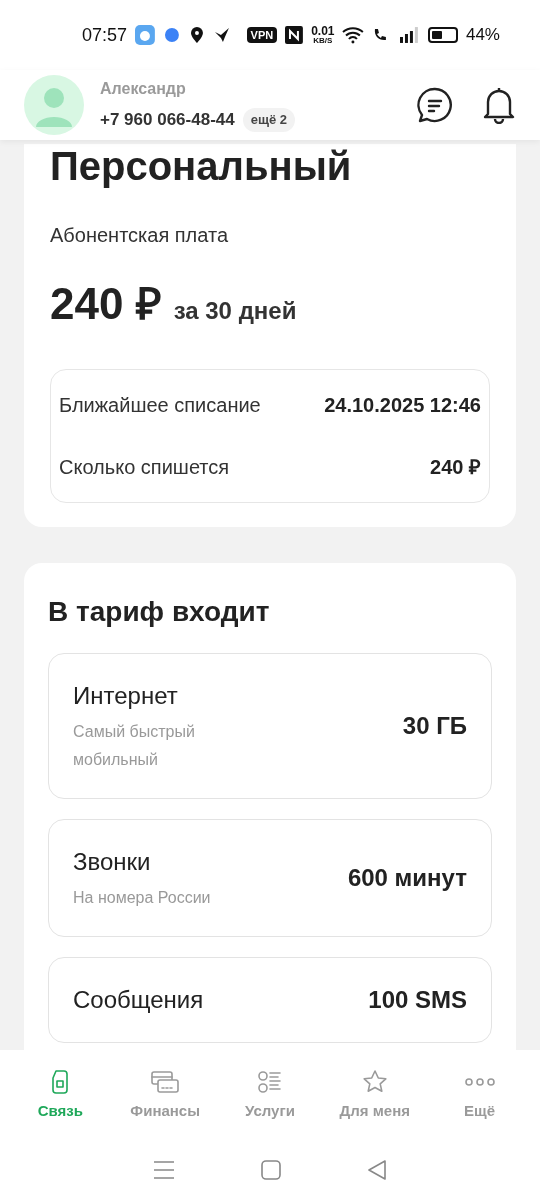 The image size is (540, 1200). What do you see at coordinates (443, 35) in the screenshot?
I see `battery-icon` at bounding box center [443, 35].